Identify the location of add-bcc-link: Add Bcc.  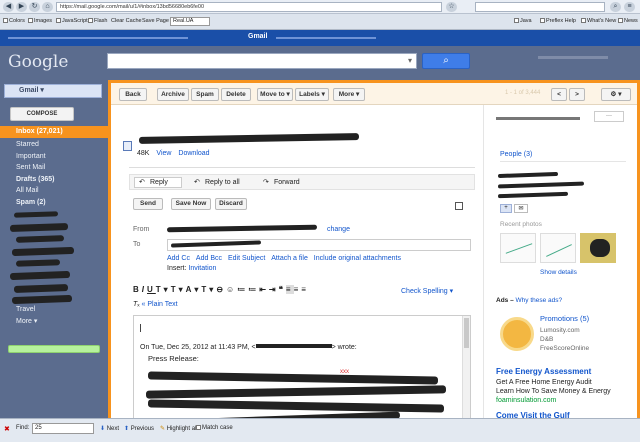
(209, 258).